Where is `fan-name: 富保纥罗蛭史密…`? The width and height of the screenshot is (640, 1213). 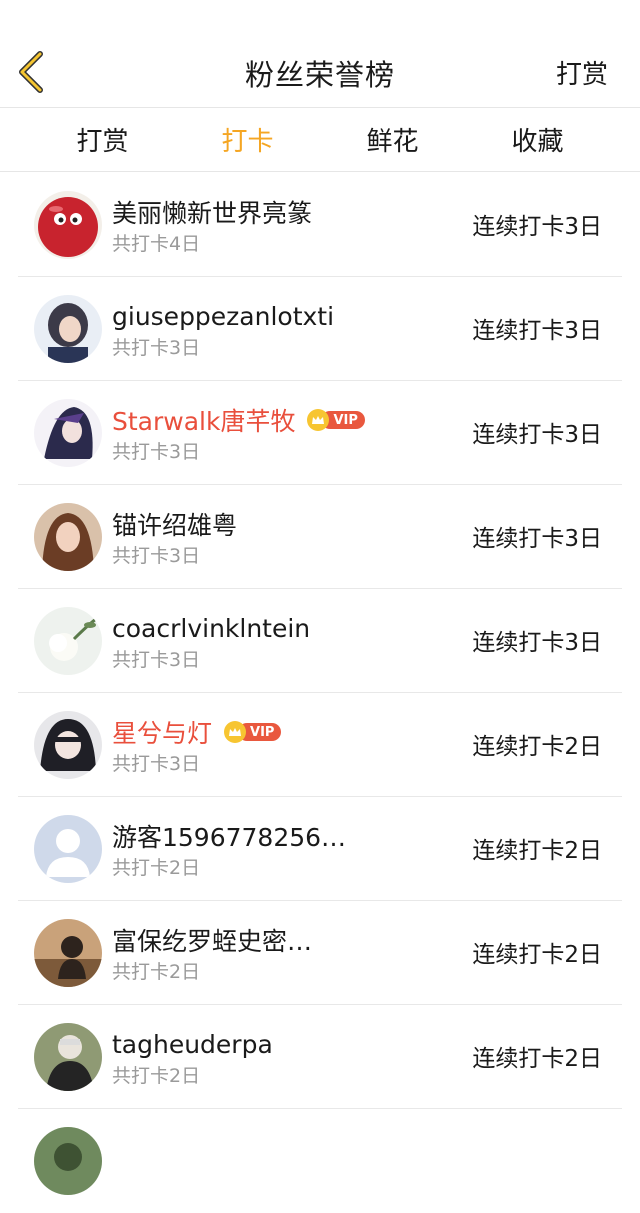
fan-name: 富保纥罗蛭史密… is located at coordinates (212, 941).